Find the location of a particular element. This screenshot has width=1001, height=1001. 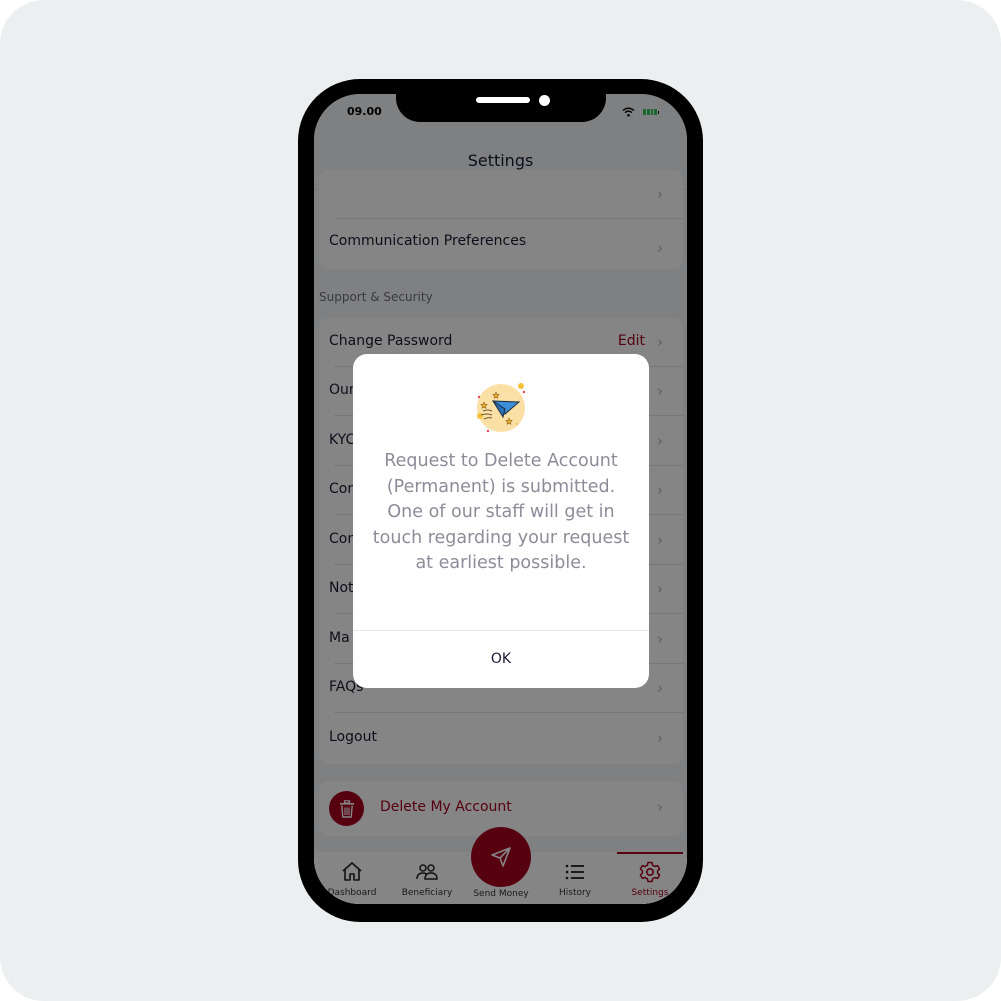

ok-button: OK is located at coordinates (501, 659).